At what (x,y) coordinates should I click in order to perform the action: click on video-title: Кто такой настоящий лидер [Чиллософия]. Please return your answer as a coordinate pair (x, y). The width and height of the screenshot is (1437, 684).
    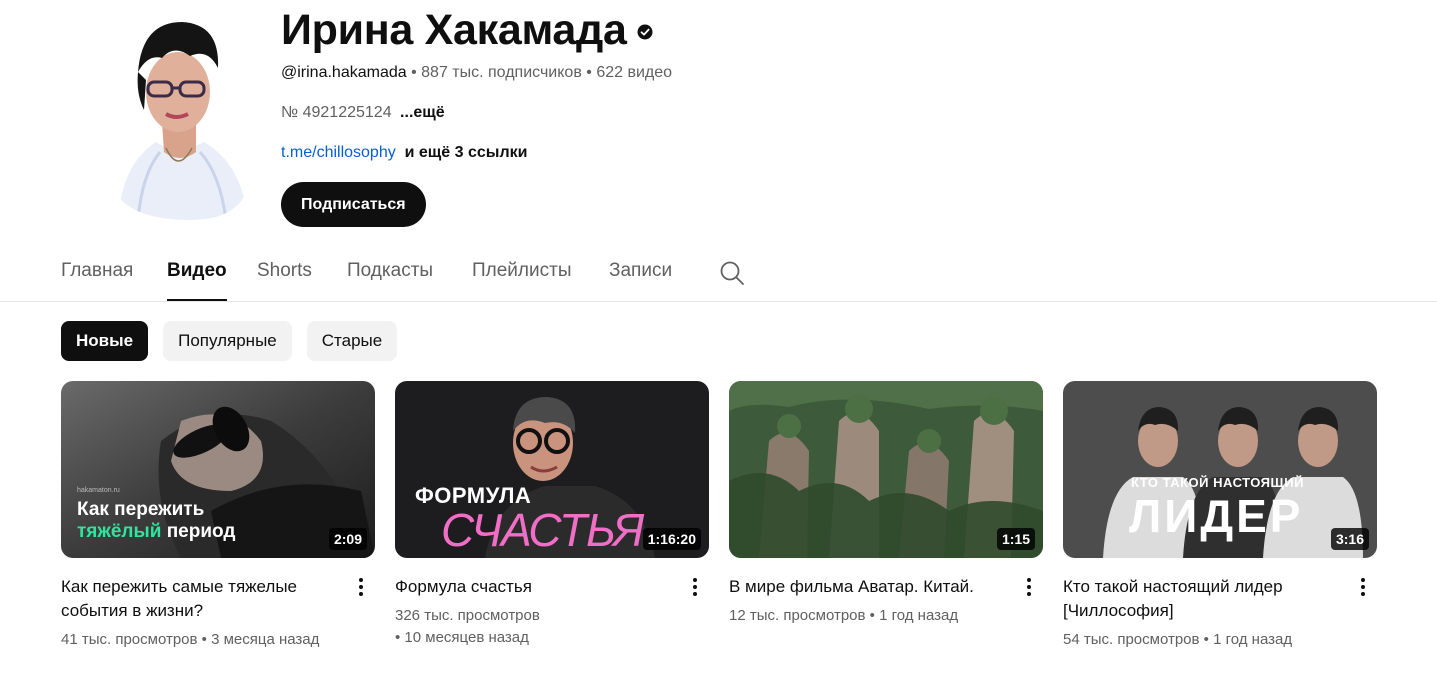
    Looking at the image, I should click on (1205, 599).